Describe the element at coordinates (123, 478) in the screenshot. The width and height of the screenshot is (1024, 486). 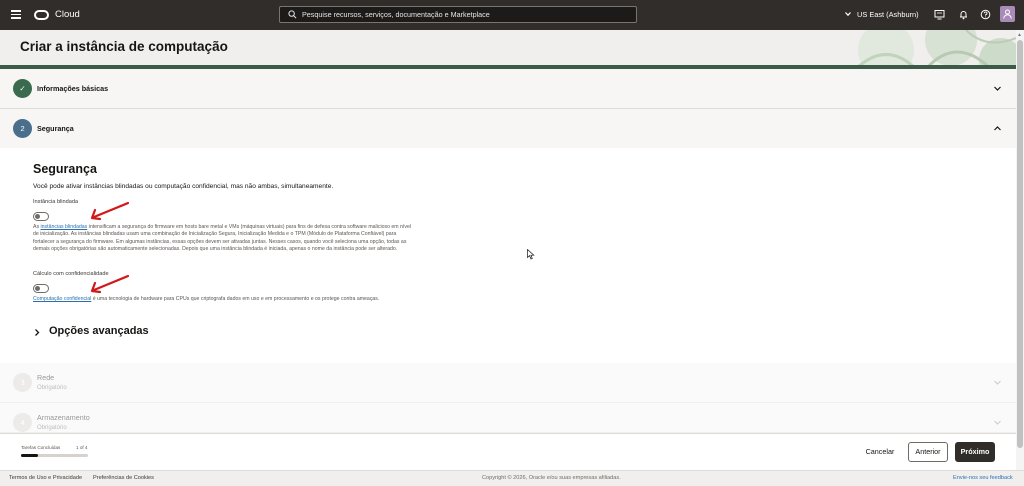
I see `cookie-preferences-link: Preferências de Cookies` at that location.